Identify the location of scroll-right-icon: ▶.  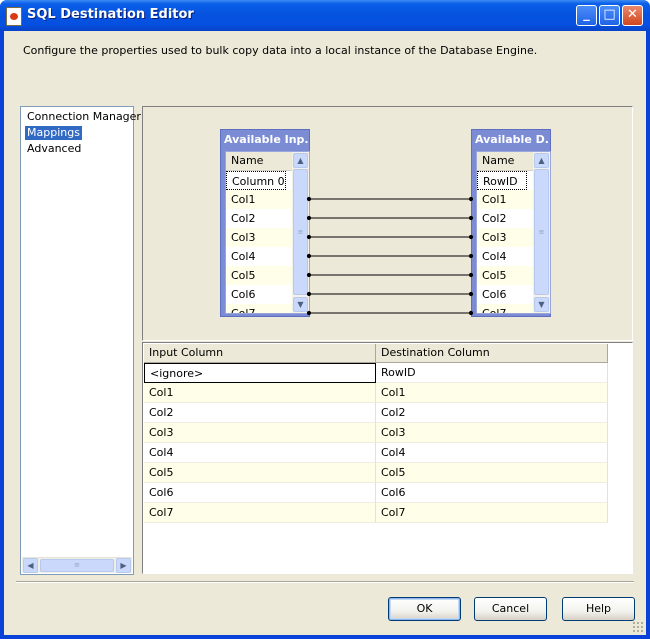
(123, 565).